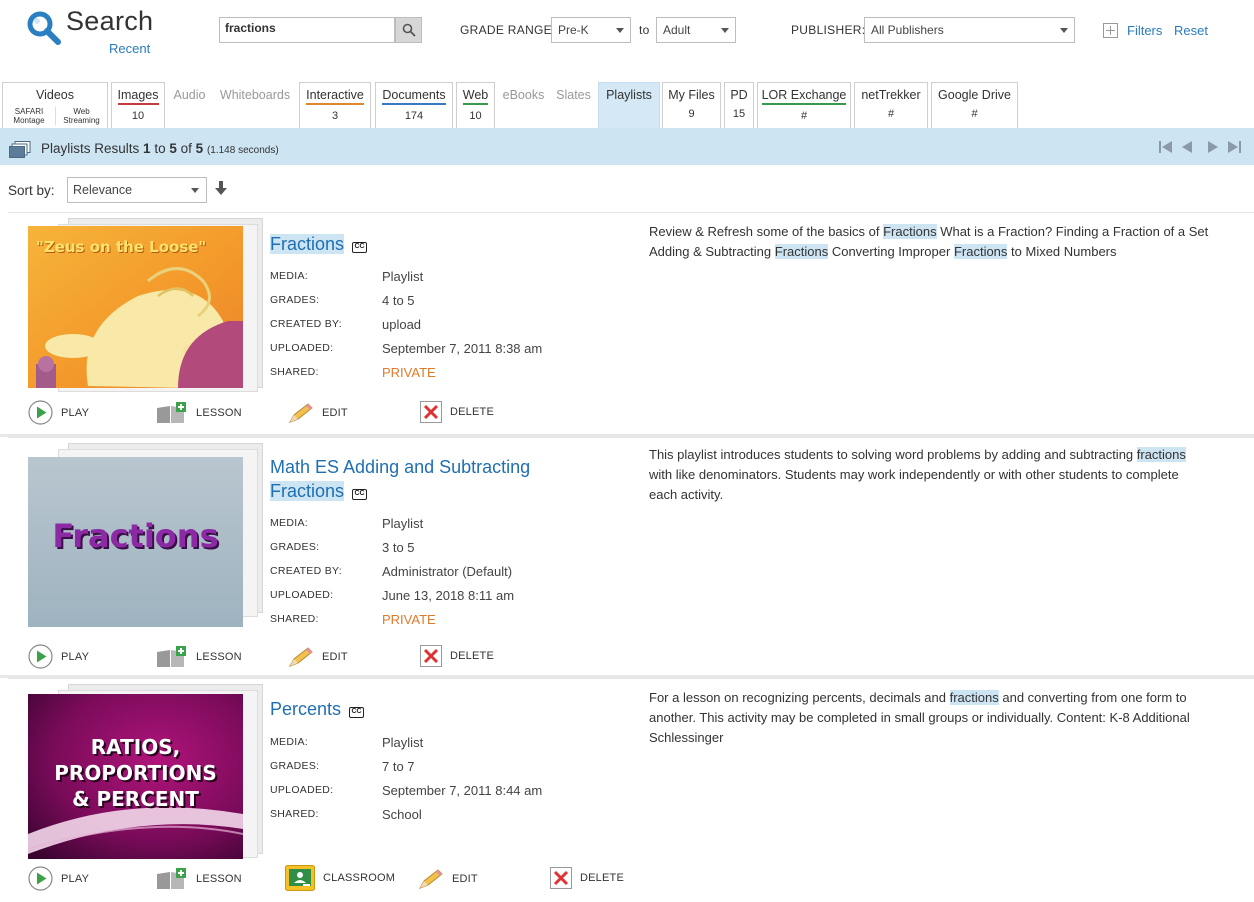 Image resolution: width=1254 pixels, height=902 pixels. What do you see at coordinates (135, 307) in the screenshot?
I see `thumbnail: "Zeus on the Loose"` at bounding box center [135, 307].